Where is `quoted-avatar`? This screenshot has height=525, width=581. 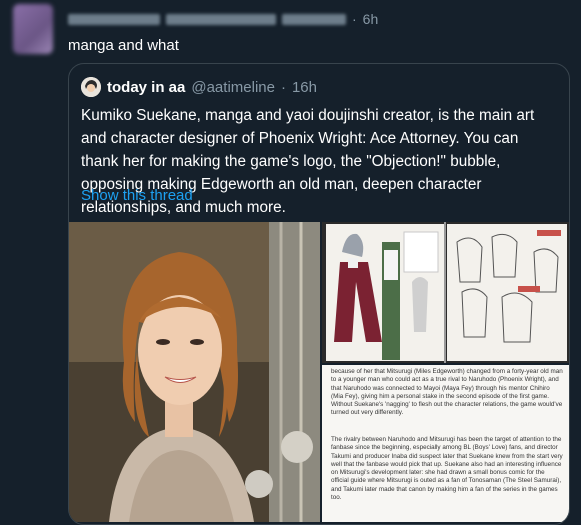 quoted-avatar is located at coordinates (91, 87).